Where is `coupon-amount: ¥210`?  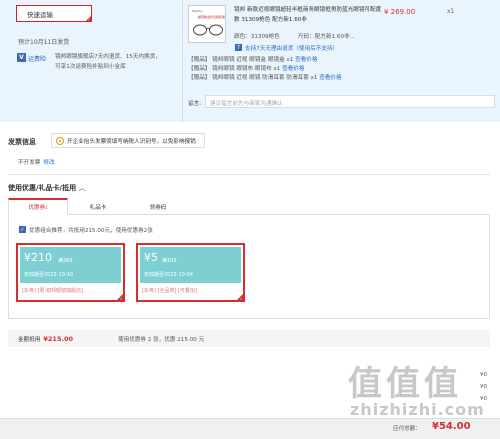
coupon-amount: ¥210 is located at coordinates (38, 257).